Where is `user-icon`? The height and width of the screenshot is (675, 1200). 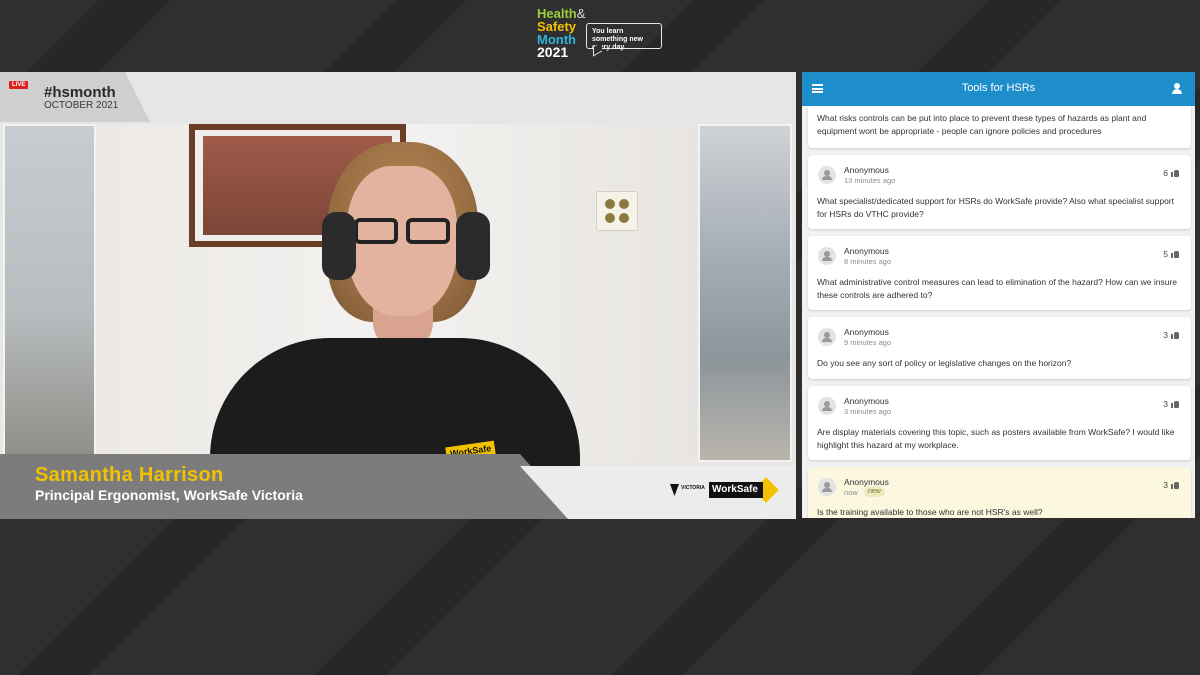
user-icon is located at coordinates (1177, 89).